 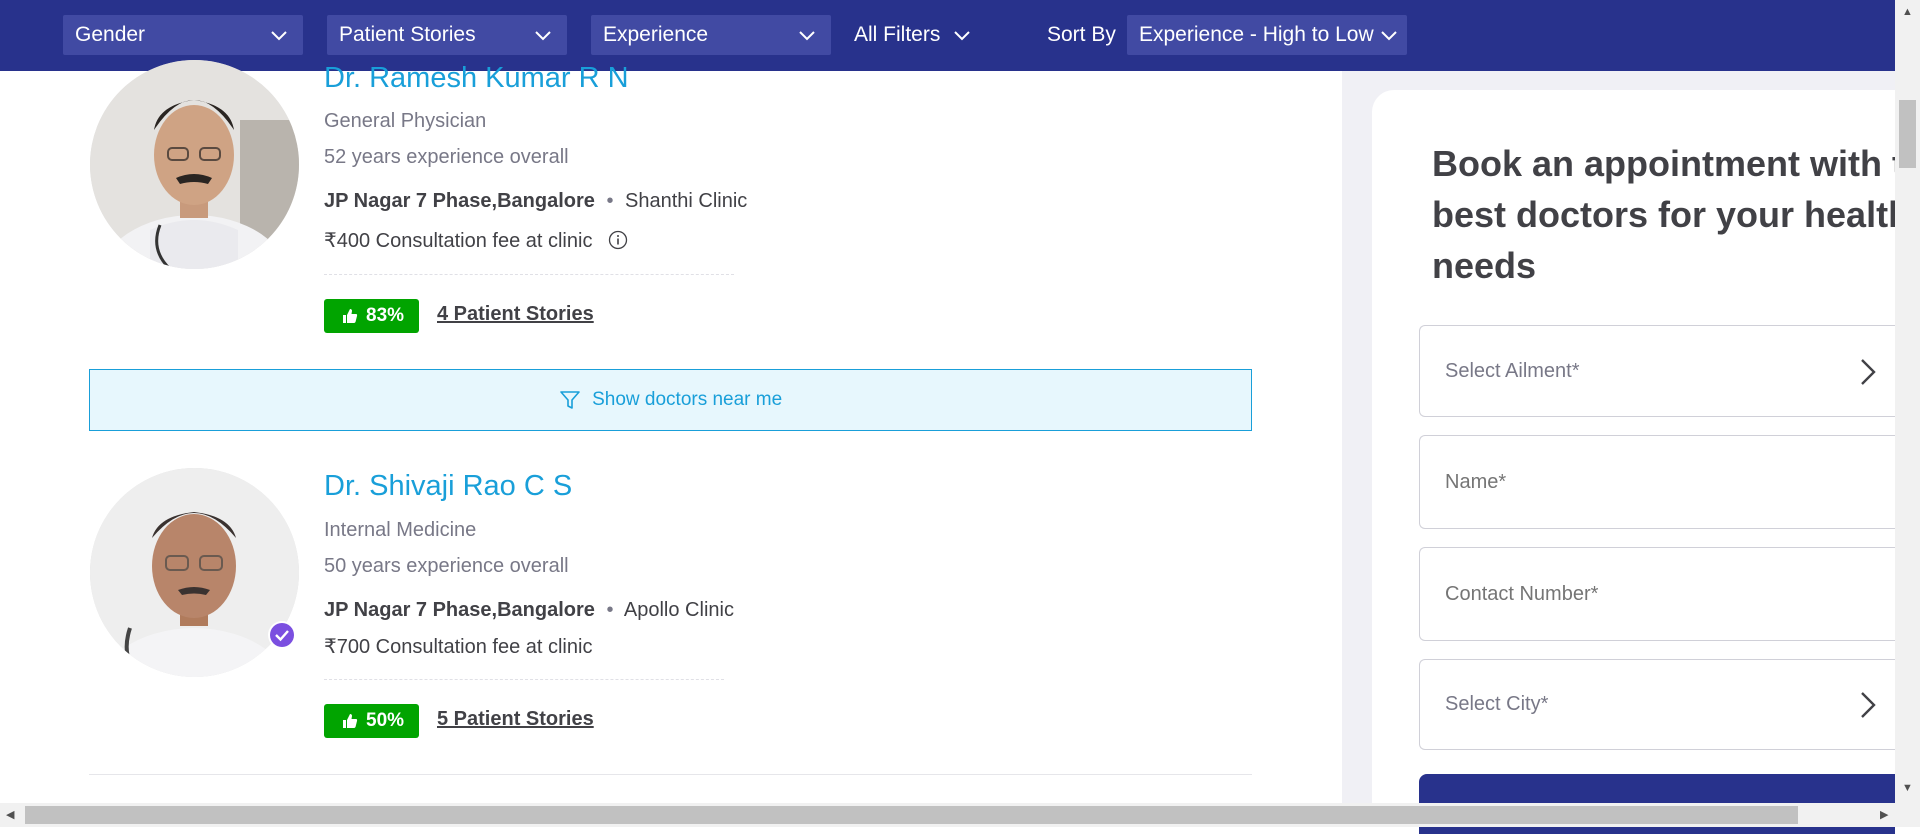 I want to click on horizontal-scrollbar-thumb, so click(x=911, y=815).